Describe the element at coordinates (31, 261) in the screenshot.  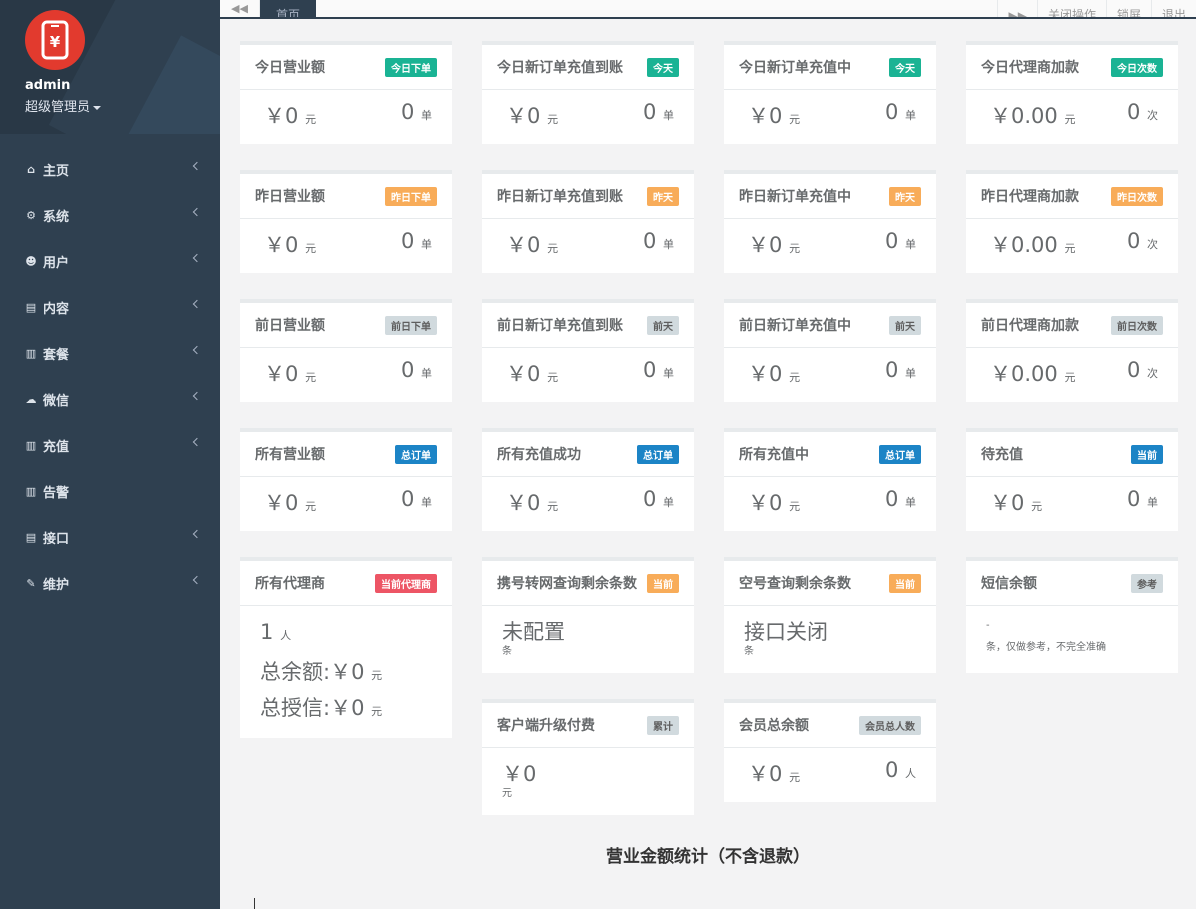
I see `users-icon: ☻` at that location.